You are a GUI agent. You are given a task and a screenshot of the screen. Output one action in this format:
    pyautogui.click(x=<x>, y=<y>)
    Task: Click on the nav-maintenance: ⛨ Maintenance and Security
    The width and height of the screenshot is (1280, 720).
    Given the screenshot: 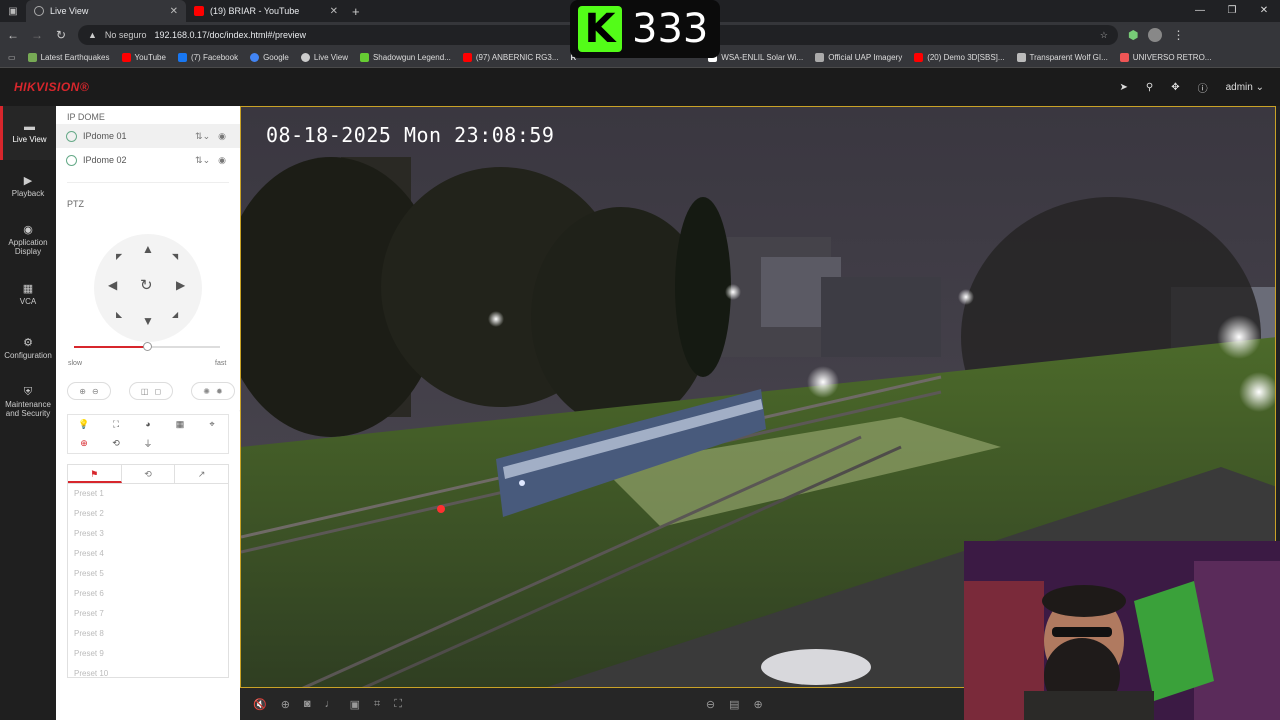 What is the action you would take?
    pyautogui.click(x=28, y=403)
    